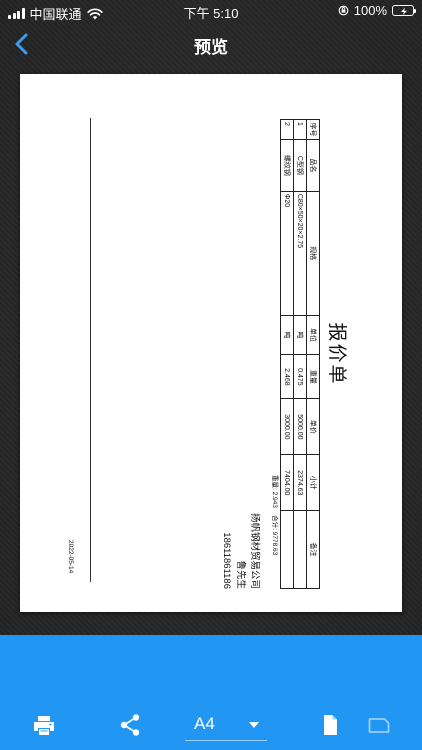 This screenshot has height=750, width=422. I want to click on nav-bar: 预览, so click(211, 44).